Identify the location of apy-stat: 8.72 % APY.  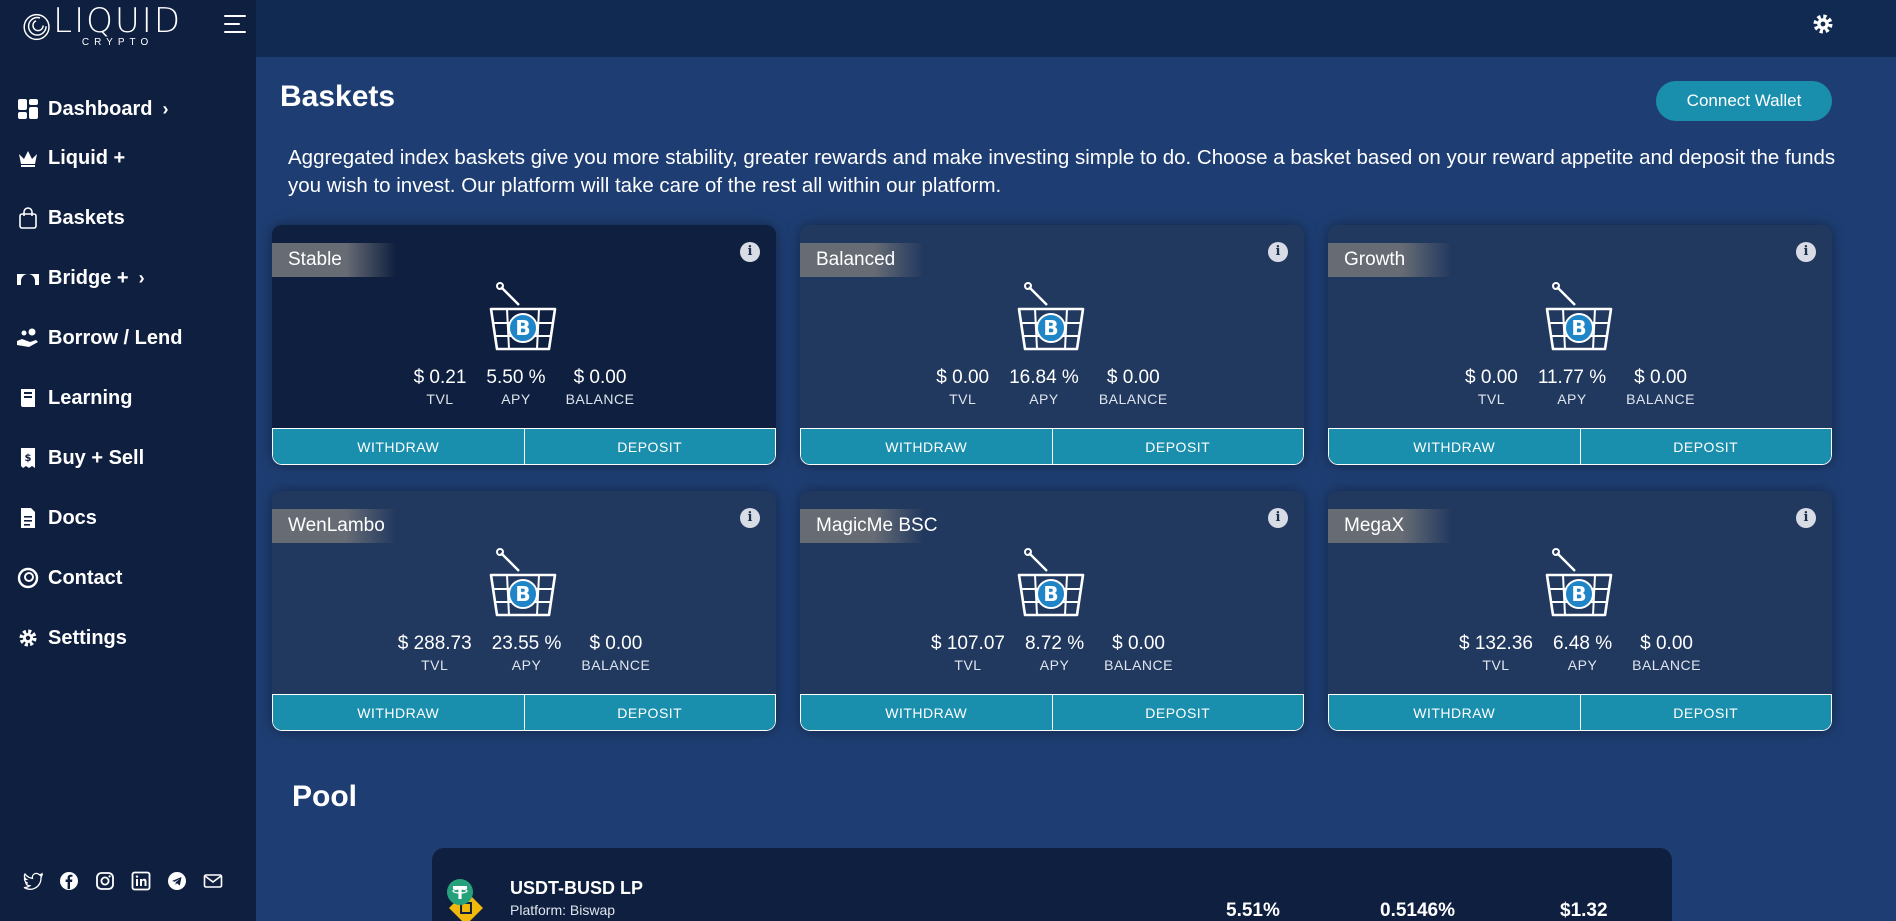
(1054, 654).